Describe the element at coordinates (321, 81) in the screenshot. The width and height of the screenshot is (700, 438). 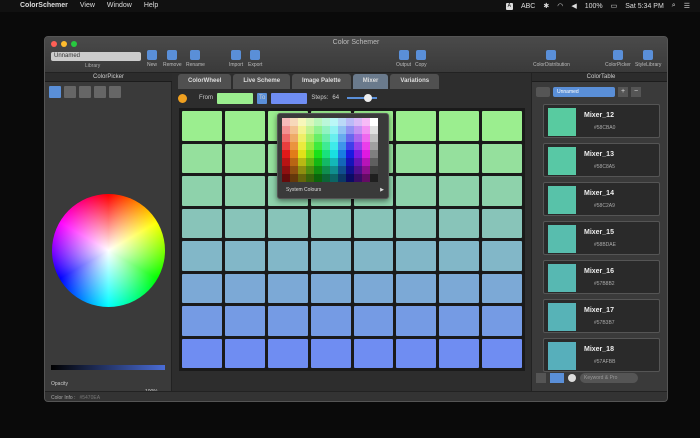
I see `tab-image-palette: Image Palette` at that location.